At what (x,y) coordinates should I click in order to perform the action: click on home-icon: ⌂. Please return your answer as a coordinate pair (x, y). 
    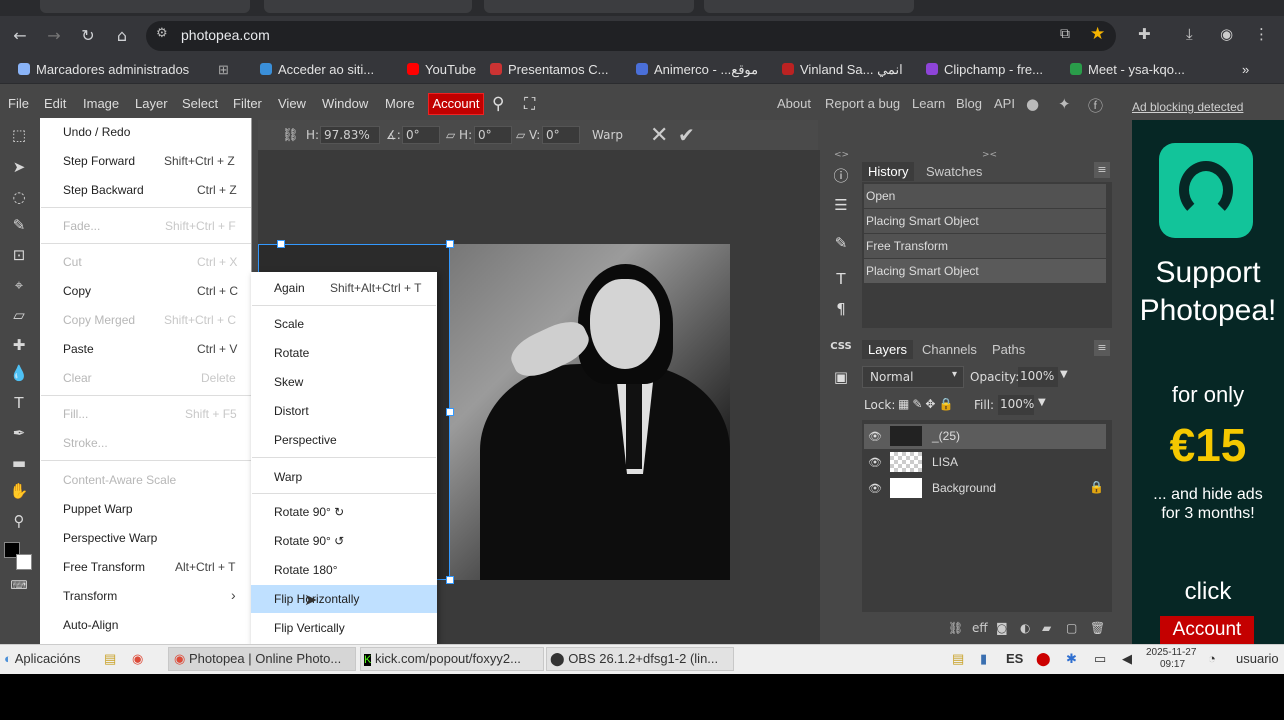
    Looking at the image, I should click on (122, 36).